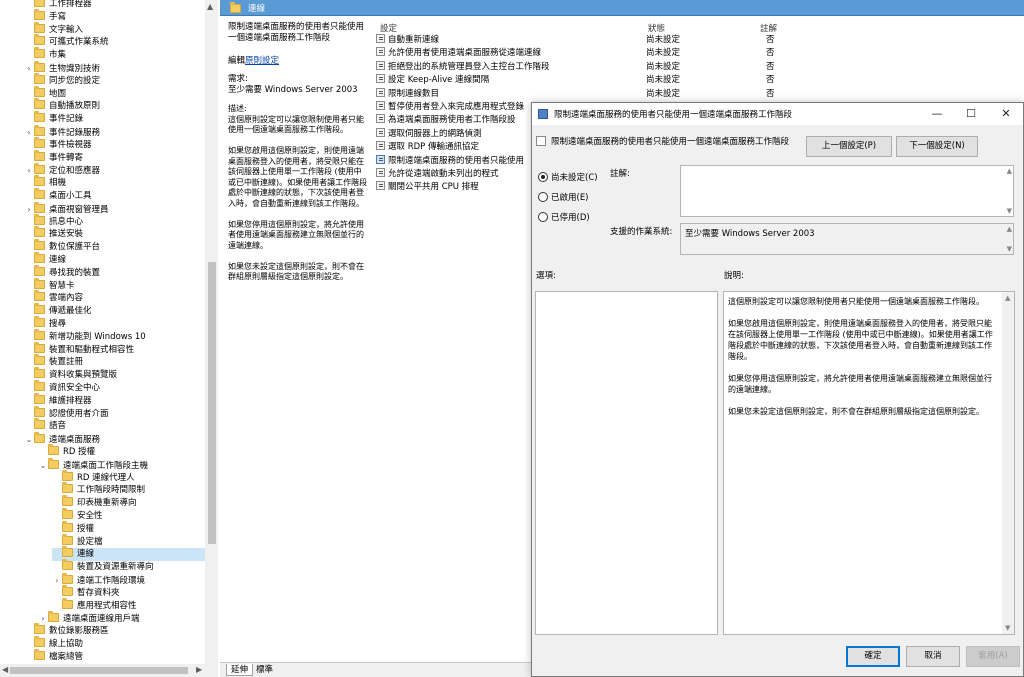 The height and width of the screenshot is (677, 1024). What do you see at coordinates (768, 28) in the screenshot?
I see `column-header-note: 註解` at bounding box center [768, 28].